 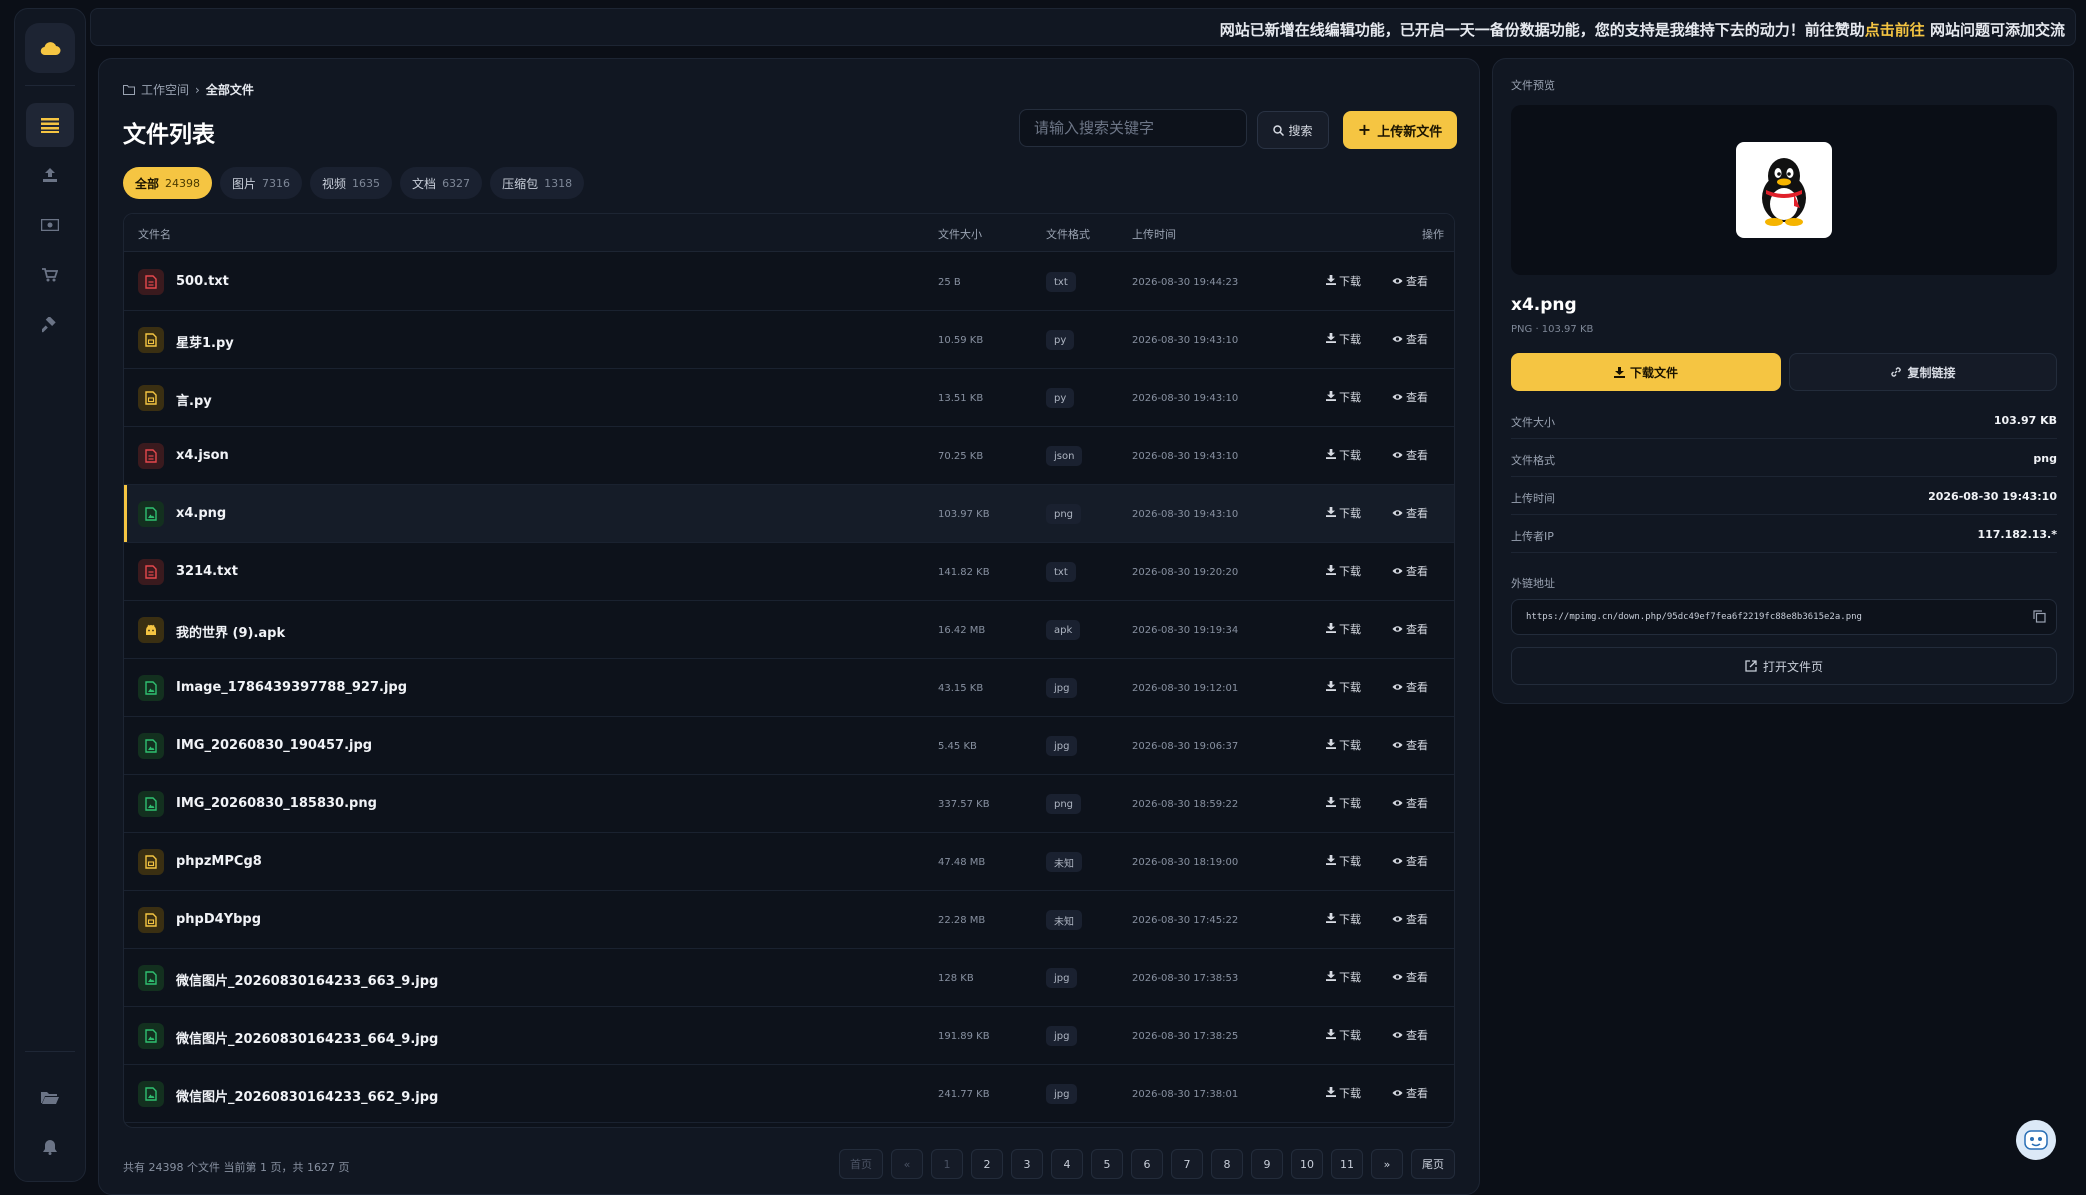 What do you see at coordinates (1532, 536) in the screenshot?
I see `detail-key: 上传者IP` at bounding box center [1532, 536].